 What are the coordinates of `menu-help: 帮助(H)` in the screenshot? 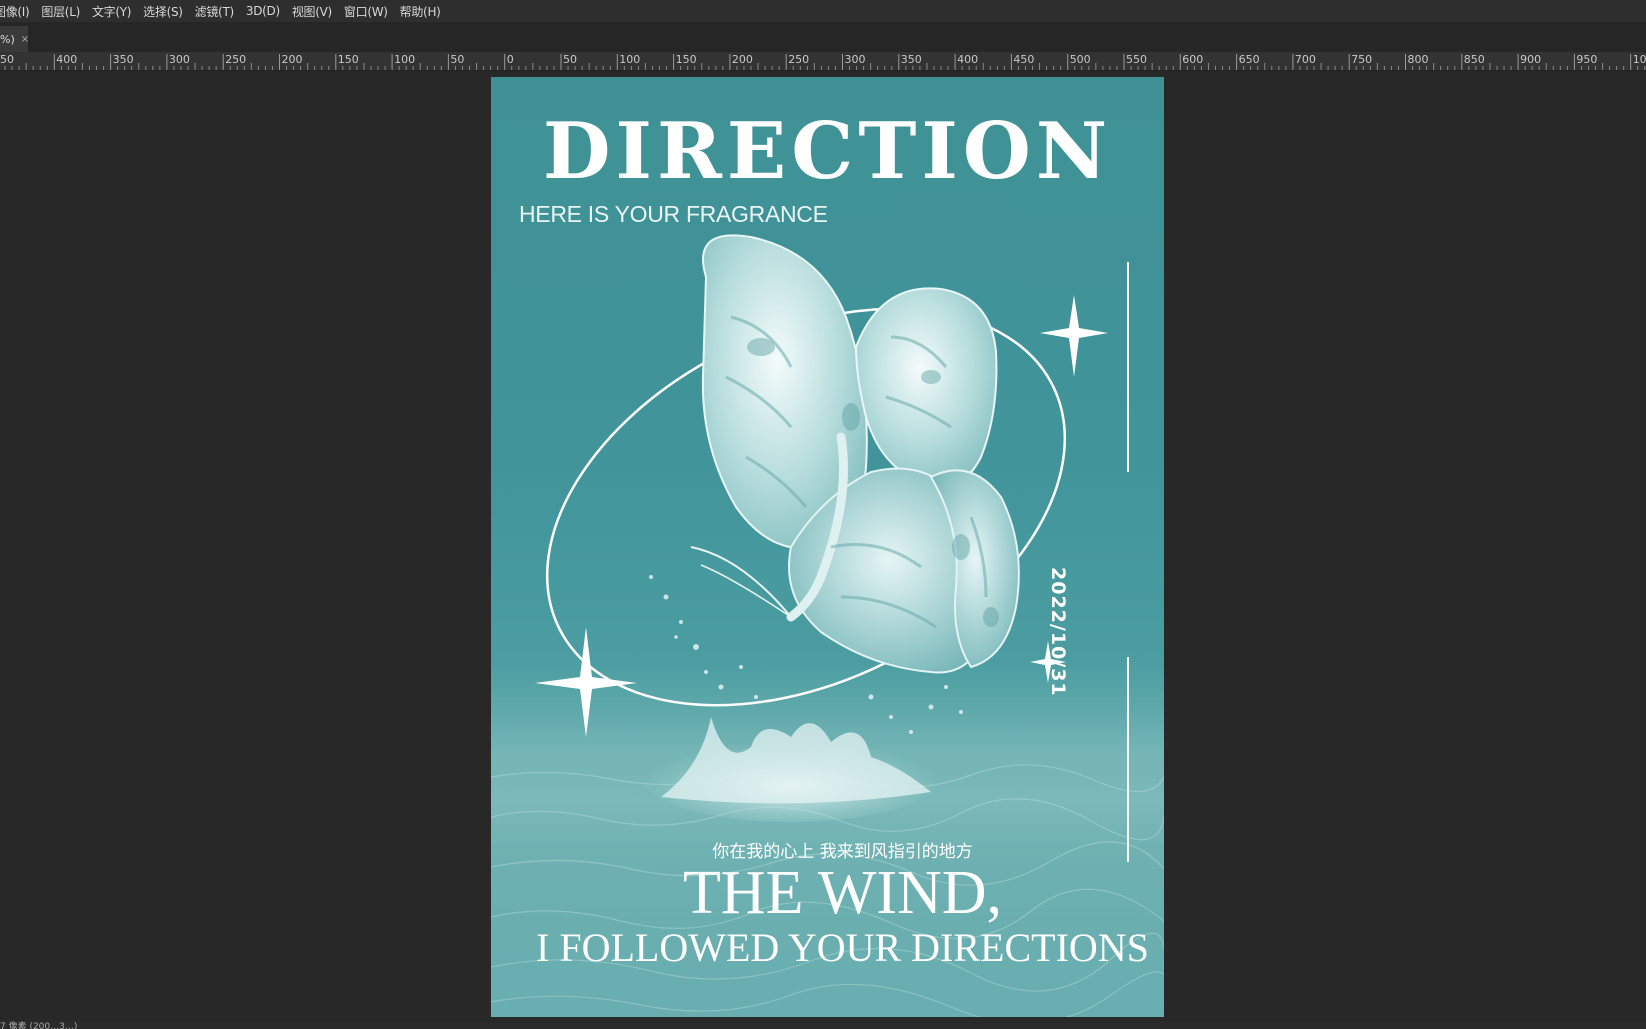 It's located at (420, 11).